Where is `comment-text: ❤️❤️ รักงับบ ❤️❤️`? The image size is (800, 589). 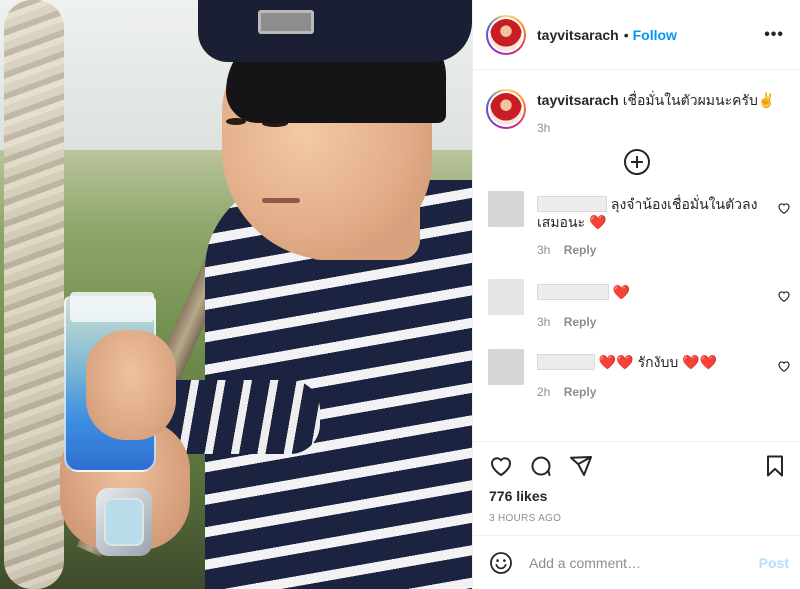 comment-text: ❤️❤️ รักงับบ ❤️❤️ is located at coordinates (651, 362).